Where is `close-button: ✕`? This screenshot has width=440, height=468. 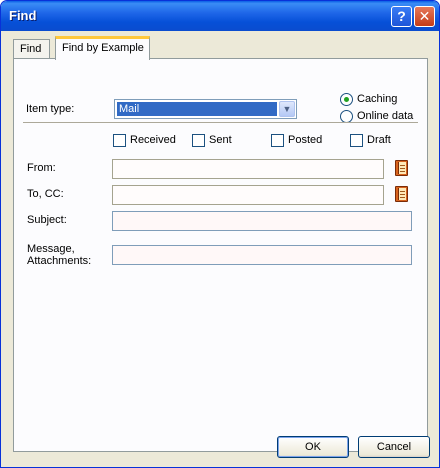
close-button: ✕ is located at coordinates (424, 16).